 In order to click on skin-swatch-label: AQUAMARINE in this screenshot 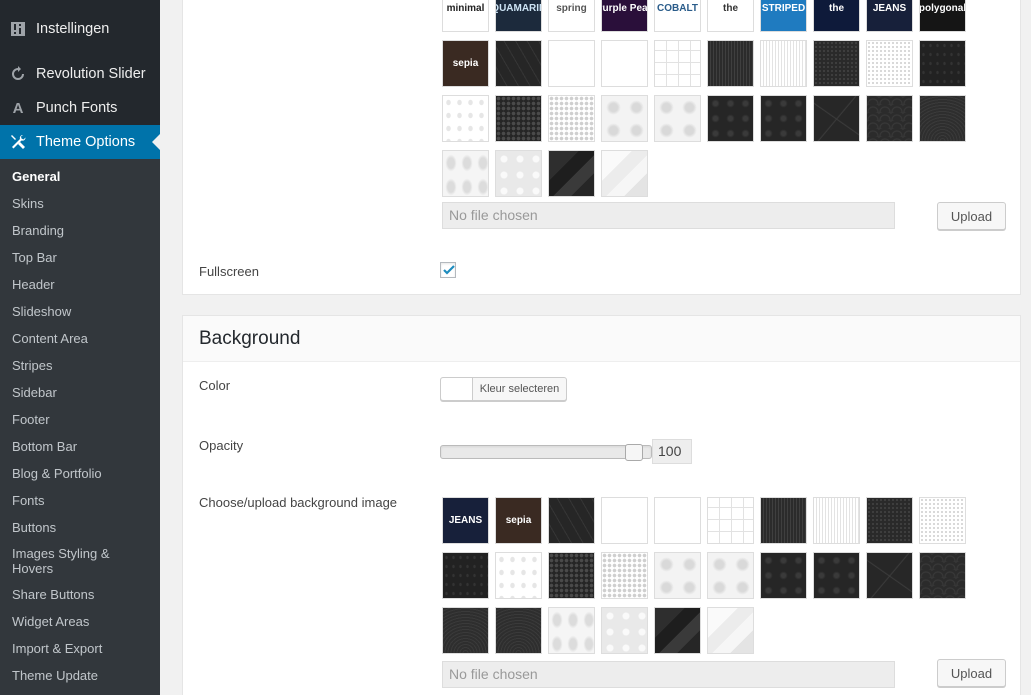, I will do `click(518, 8)`.